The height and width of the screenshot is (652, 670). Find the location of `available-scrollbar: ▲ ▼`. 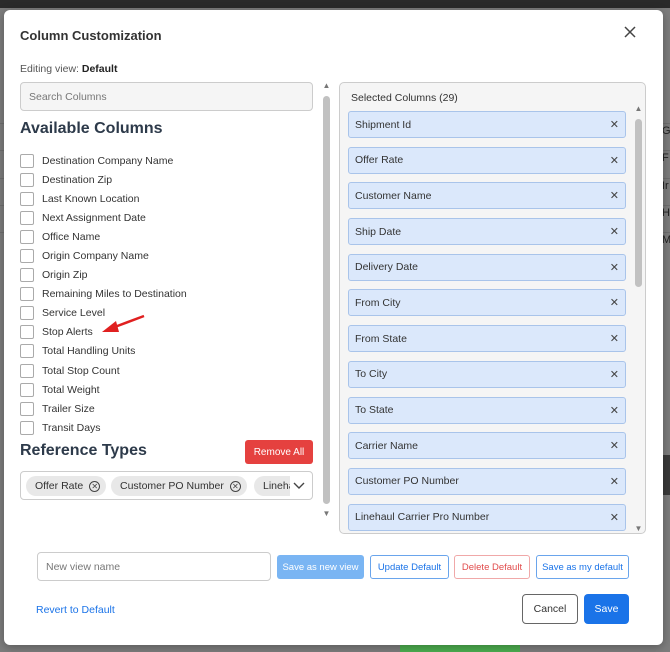

available-scrollbar: ▲ ▼ is located at coordinates (326, 300).